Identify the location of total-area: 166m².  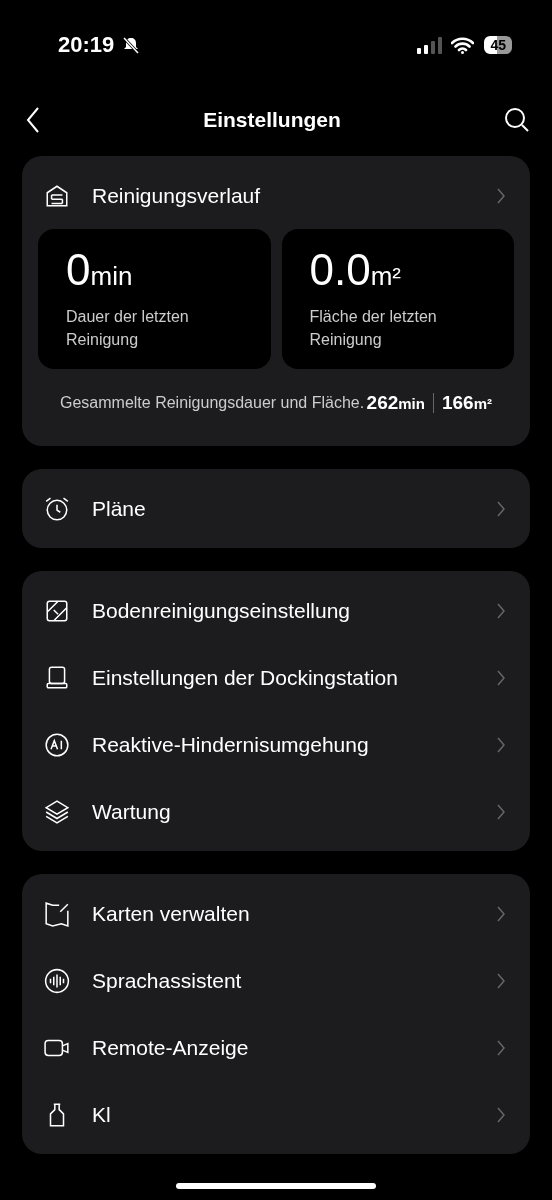
(466, 402).